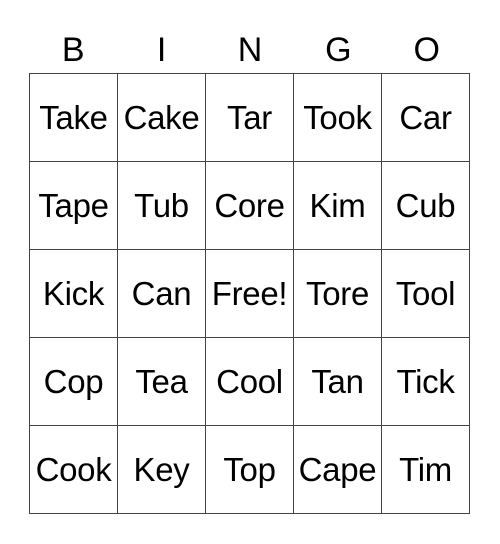 The width and height of the screenshot is (500, 544). What do you see at coordinates (162, 382) in the screenshot?
I see `bingo-cell: Tea` at bounding box center [162, 382].